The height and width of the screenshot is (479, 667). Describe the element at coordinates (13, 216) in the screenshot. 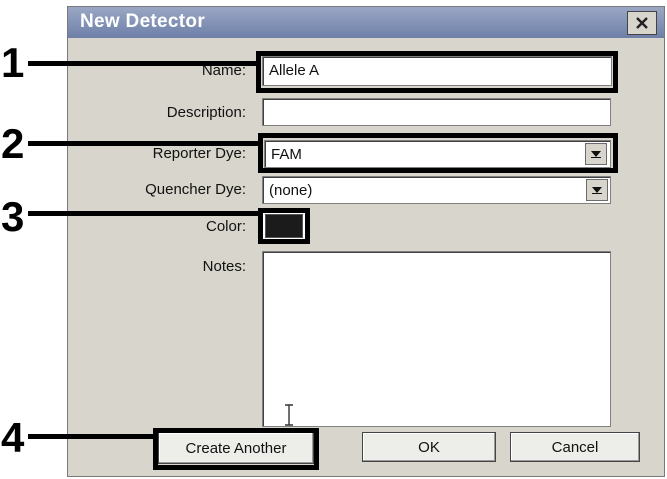

I see `callout-number-3: 3` at that location.